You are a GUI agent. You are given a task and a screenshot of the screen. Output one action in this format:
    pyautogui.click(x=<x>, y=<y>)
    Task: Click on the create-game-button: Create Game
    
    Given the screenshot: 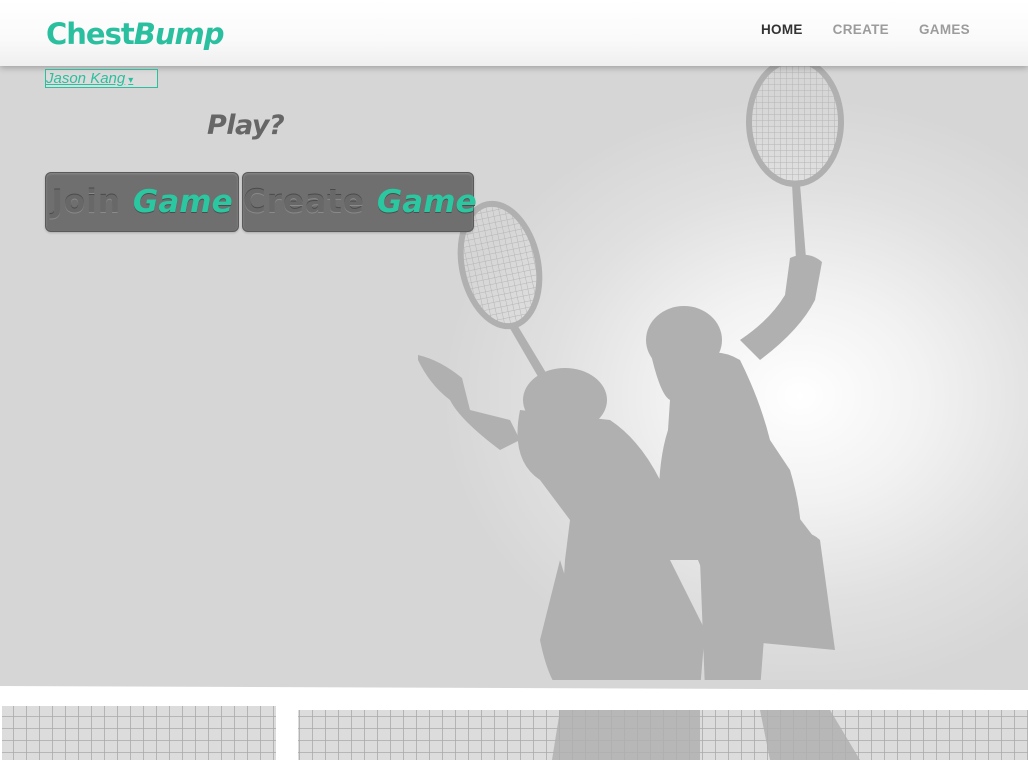 What is the action you would take?
    pyautogui.click(x=359, y=202)
    